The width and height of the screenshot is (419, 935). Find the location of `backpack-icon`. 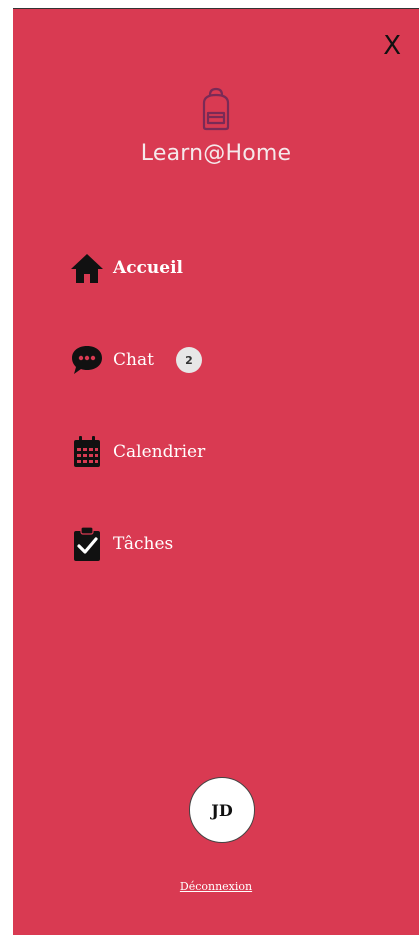

backpack-icon is located at coordinates (216, 109).